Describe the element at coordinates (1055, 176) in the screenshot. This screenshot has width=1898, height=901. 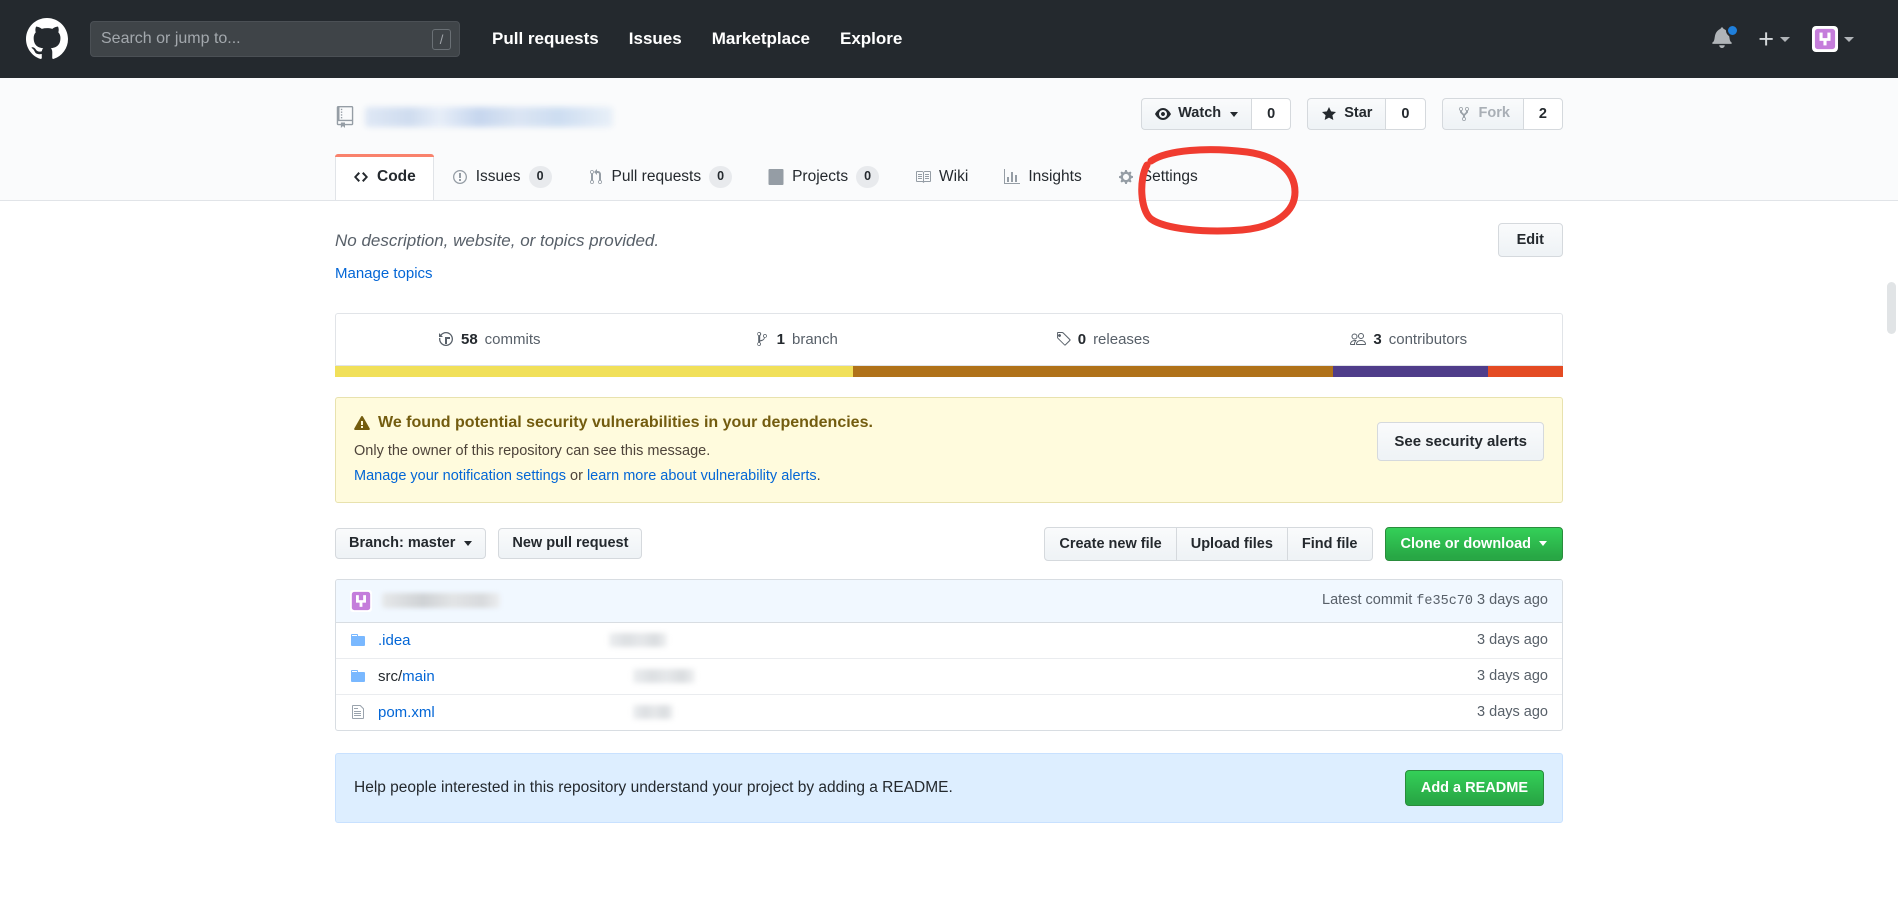
I see `tab-insights-label: Insights` at that location.